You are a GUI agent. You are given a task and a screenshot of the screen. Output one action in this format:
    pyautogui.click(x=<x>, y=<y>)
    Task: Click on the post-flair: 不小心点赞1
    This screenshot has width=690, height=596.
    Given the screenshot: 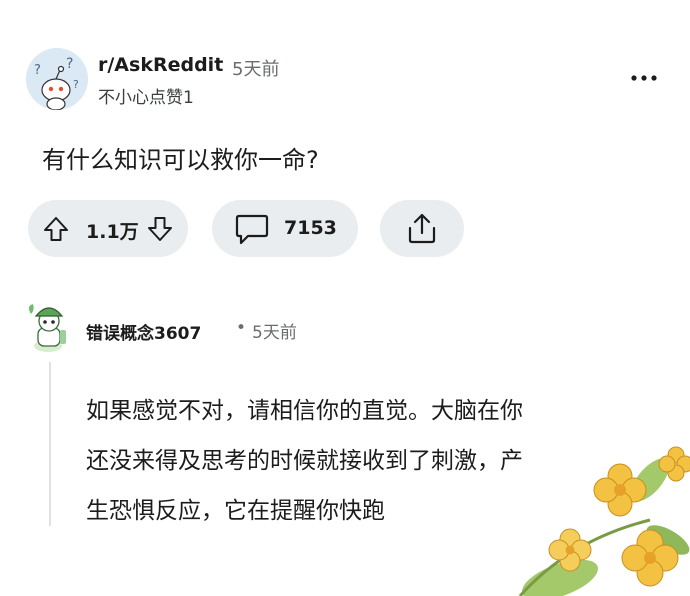 What is the action you would take?
    pyautogui.click(x=146, y=98)
    